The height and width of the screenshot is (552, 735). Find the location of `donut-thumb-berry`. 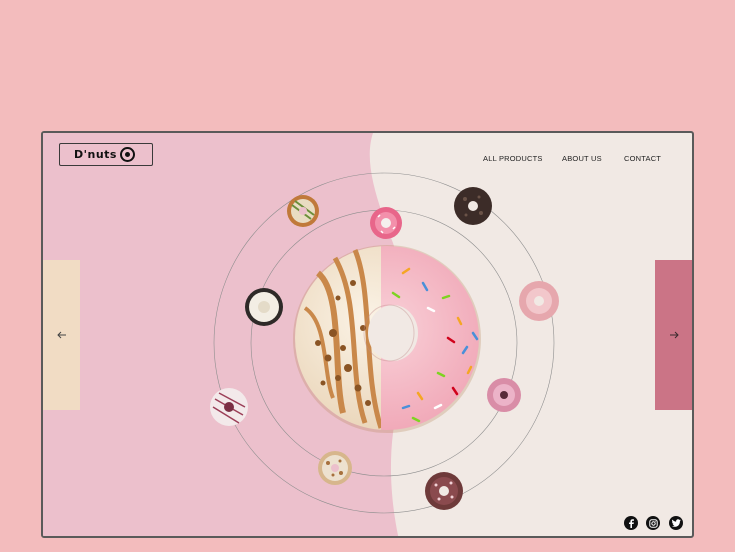

donut-thumb-berry is located at coordinates (504, 395).